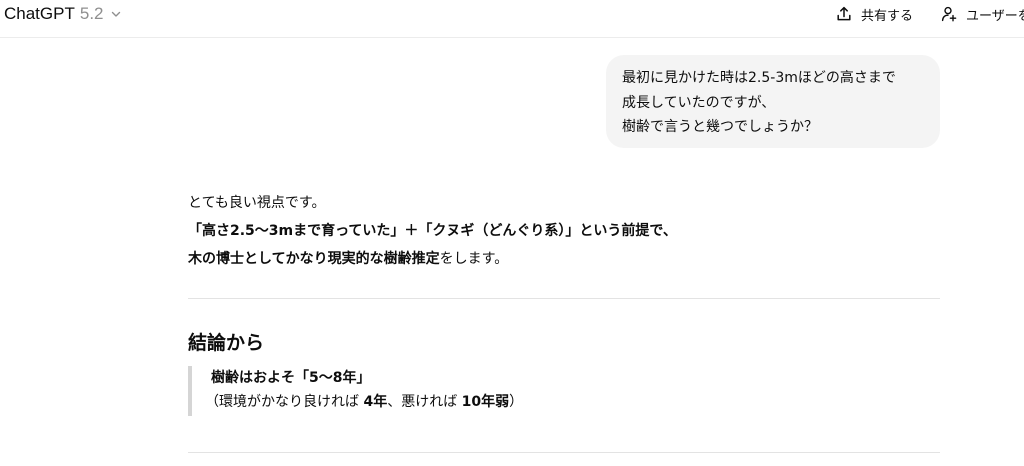 The width and height of the screenshot is (1024, 466). I want to click on quote-detail-good: 4年, so click(375, 402).